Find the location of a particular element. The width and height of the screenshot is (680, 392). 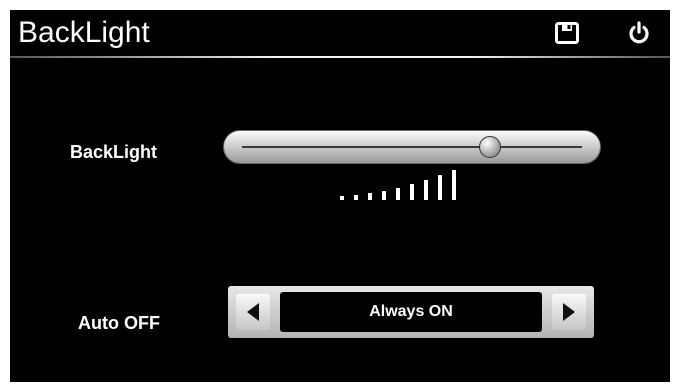

save-icon is located at coordinates (567, 33).